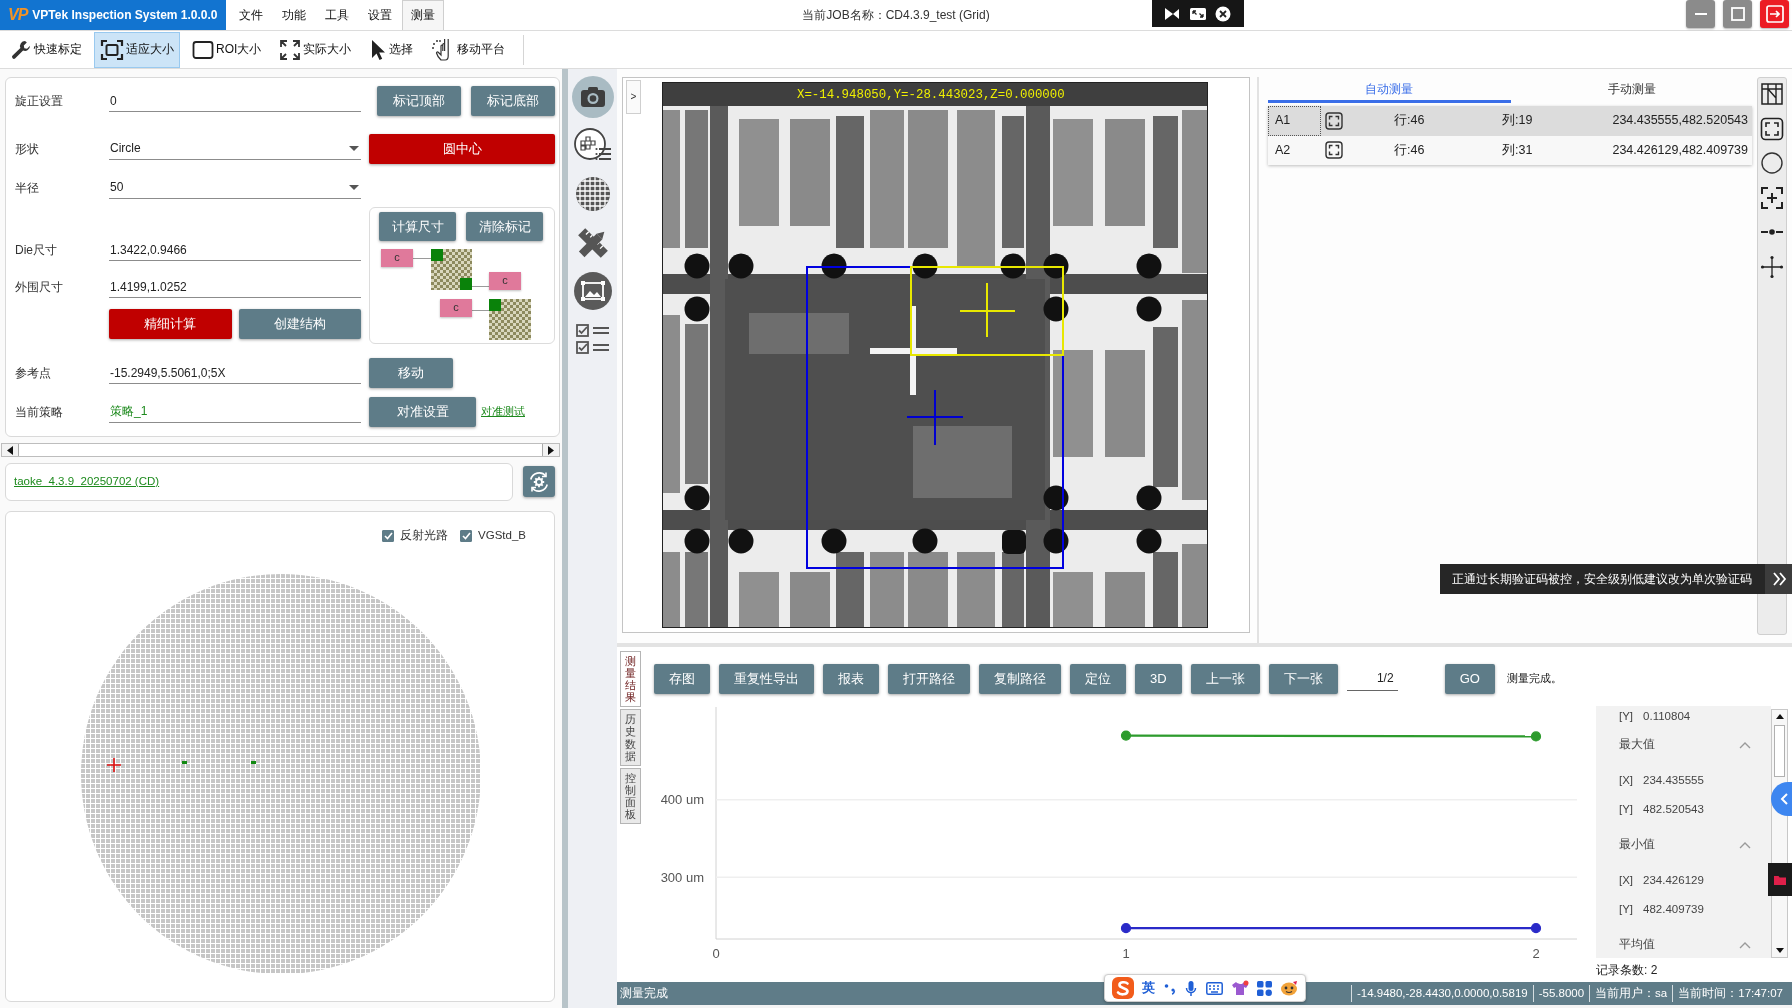 This screenshot has height=1008, width=1792. Describe the element at coordinates (466, 284) in the screenshot. I see `corner-marker` at that location.